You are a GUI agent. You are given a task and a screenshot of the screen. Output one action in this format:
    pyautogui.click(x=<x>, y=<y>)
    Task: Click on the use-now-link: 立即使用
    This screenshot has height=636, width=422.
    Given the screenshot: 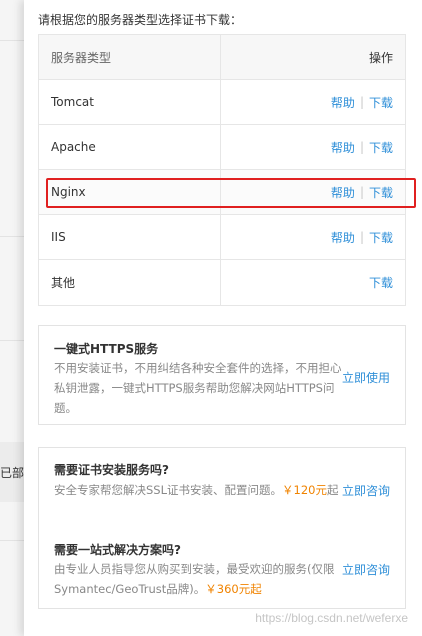 What is the action you would take?
    pyautogui.click(x=366, y=377)
    